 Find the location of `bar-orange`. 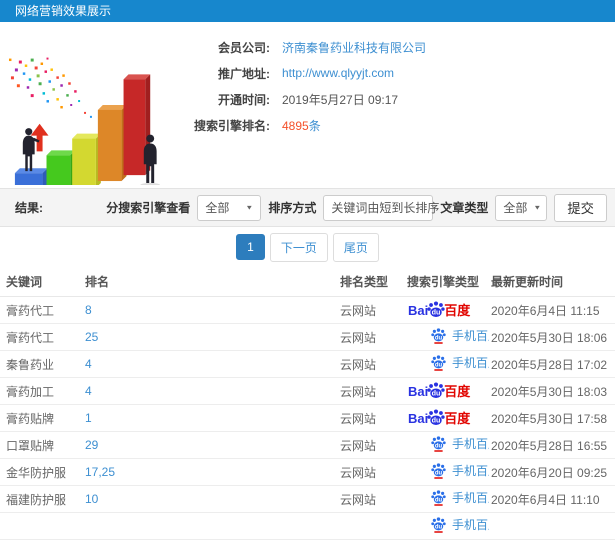

bar-orange is located at coordinates (112, 143).